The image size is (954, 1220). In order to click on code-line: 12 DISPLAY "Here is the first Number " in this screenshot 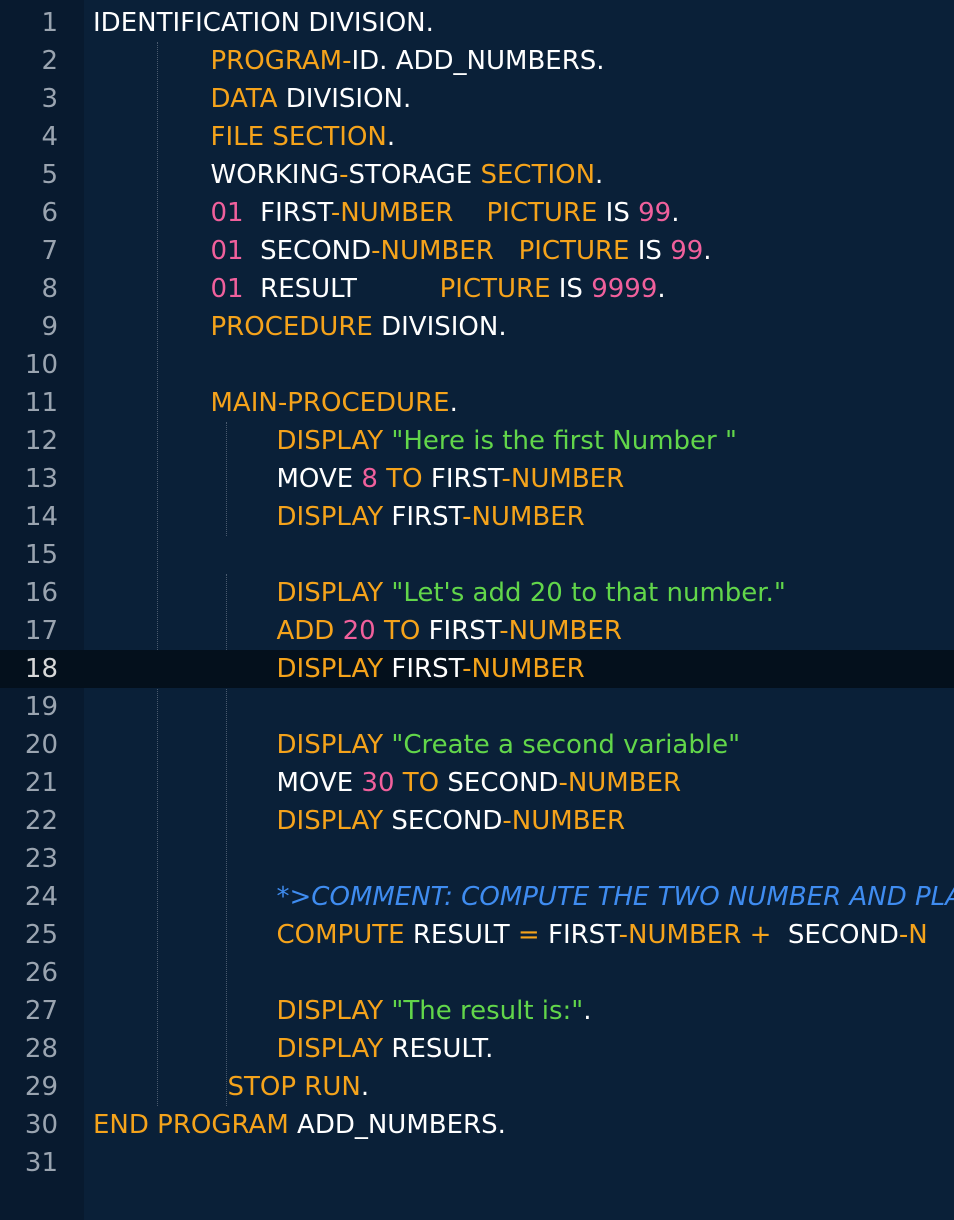, I will do `click(477, 441)`.